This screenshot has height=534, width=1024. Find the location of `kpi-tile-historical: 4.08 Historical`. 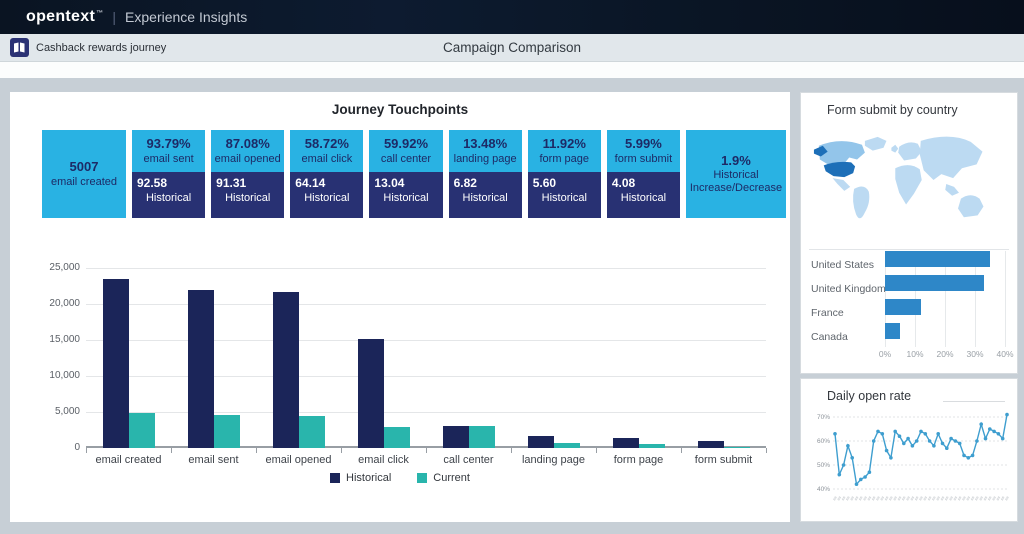

kpi-tile-historical: 4.08 Historical is located at coordinates (643, 195).